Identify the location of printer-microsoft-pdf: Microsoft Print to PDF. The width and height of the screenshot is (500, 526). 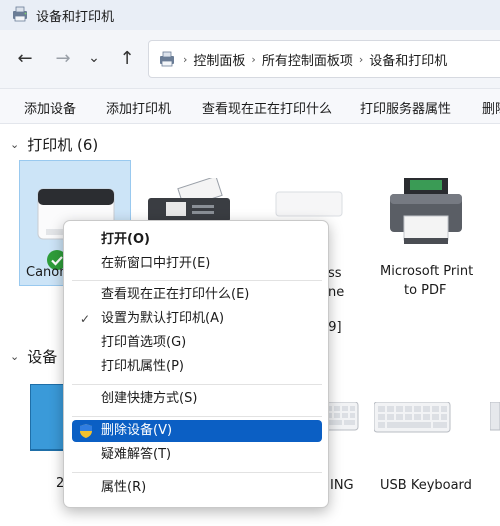
(426, 237).